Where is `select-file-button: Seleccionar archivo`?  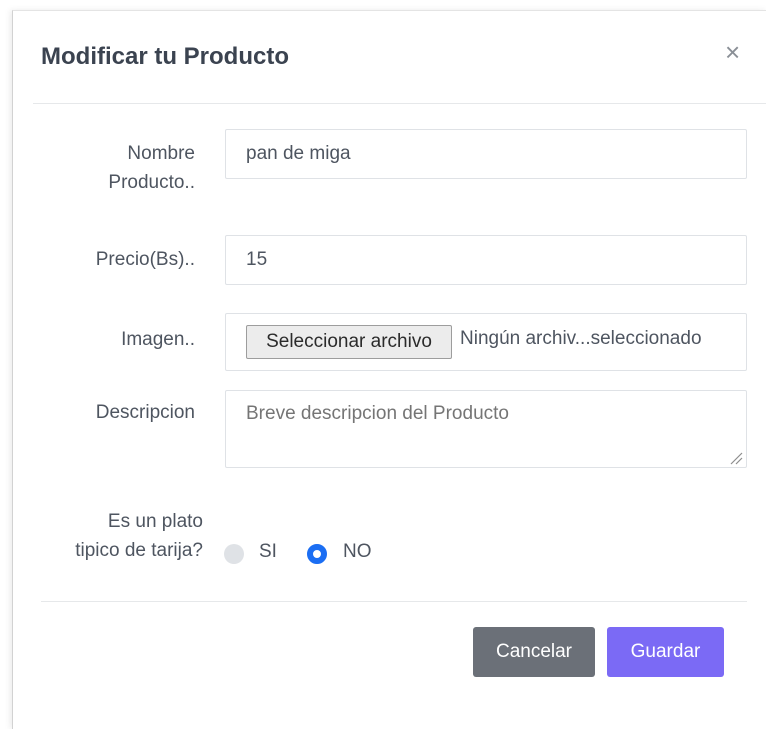
select-file-button: Seleccionar archivo is located at coordinates (349, 342).